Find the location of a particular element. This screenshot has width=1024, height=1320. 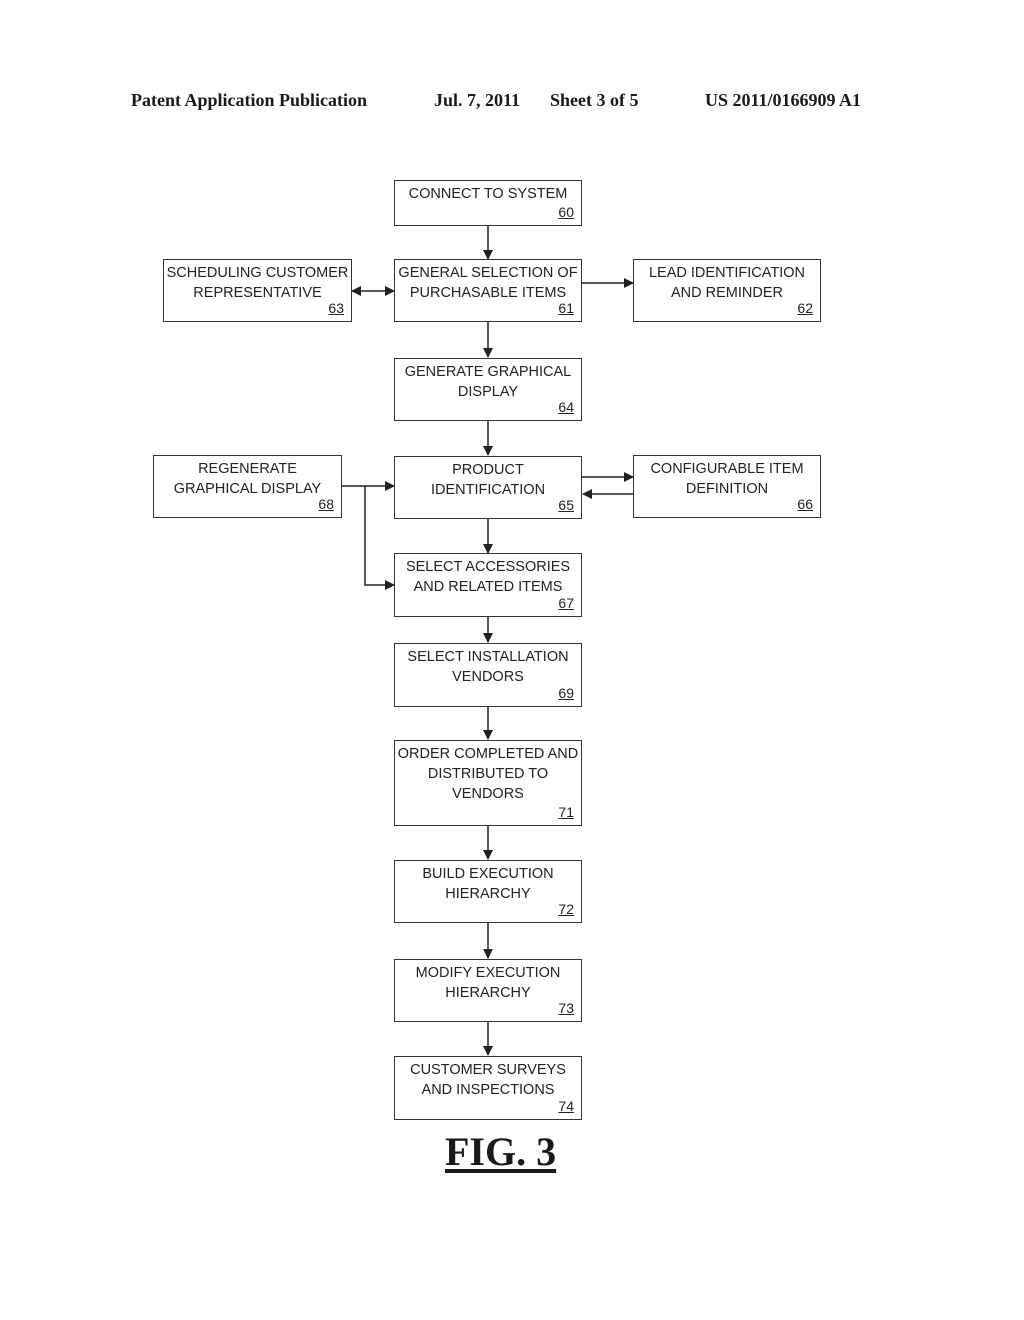

box-label: CONNECT TO SYSTEM is located at coordinates (488, 194).